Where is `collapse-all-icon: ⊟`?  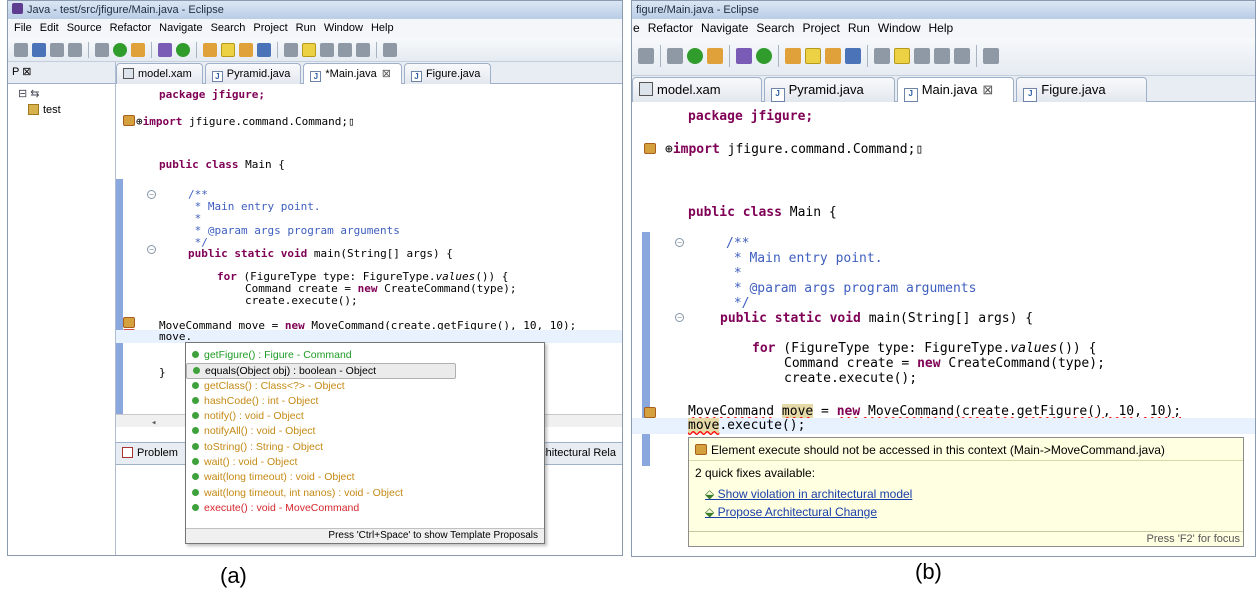
collapse-all-icon: ⊟ is located at coordinates (22, 94).